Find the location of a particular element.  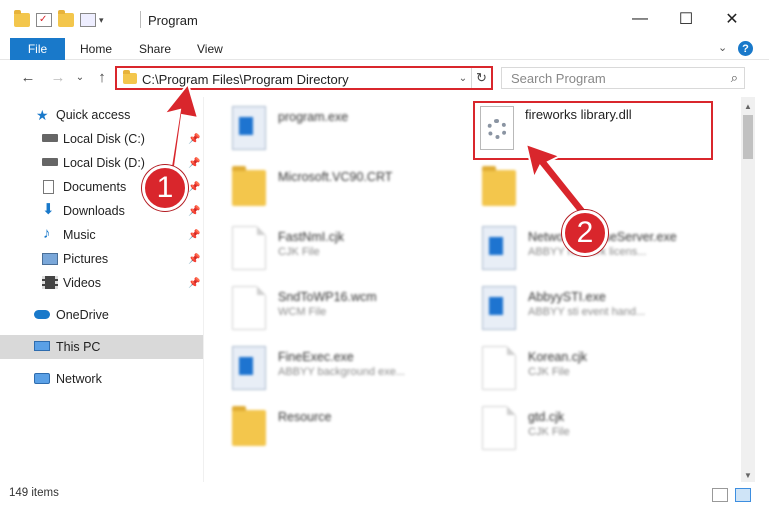

recent-locations-button: ⌄ is located at coordinates (80, 77).